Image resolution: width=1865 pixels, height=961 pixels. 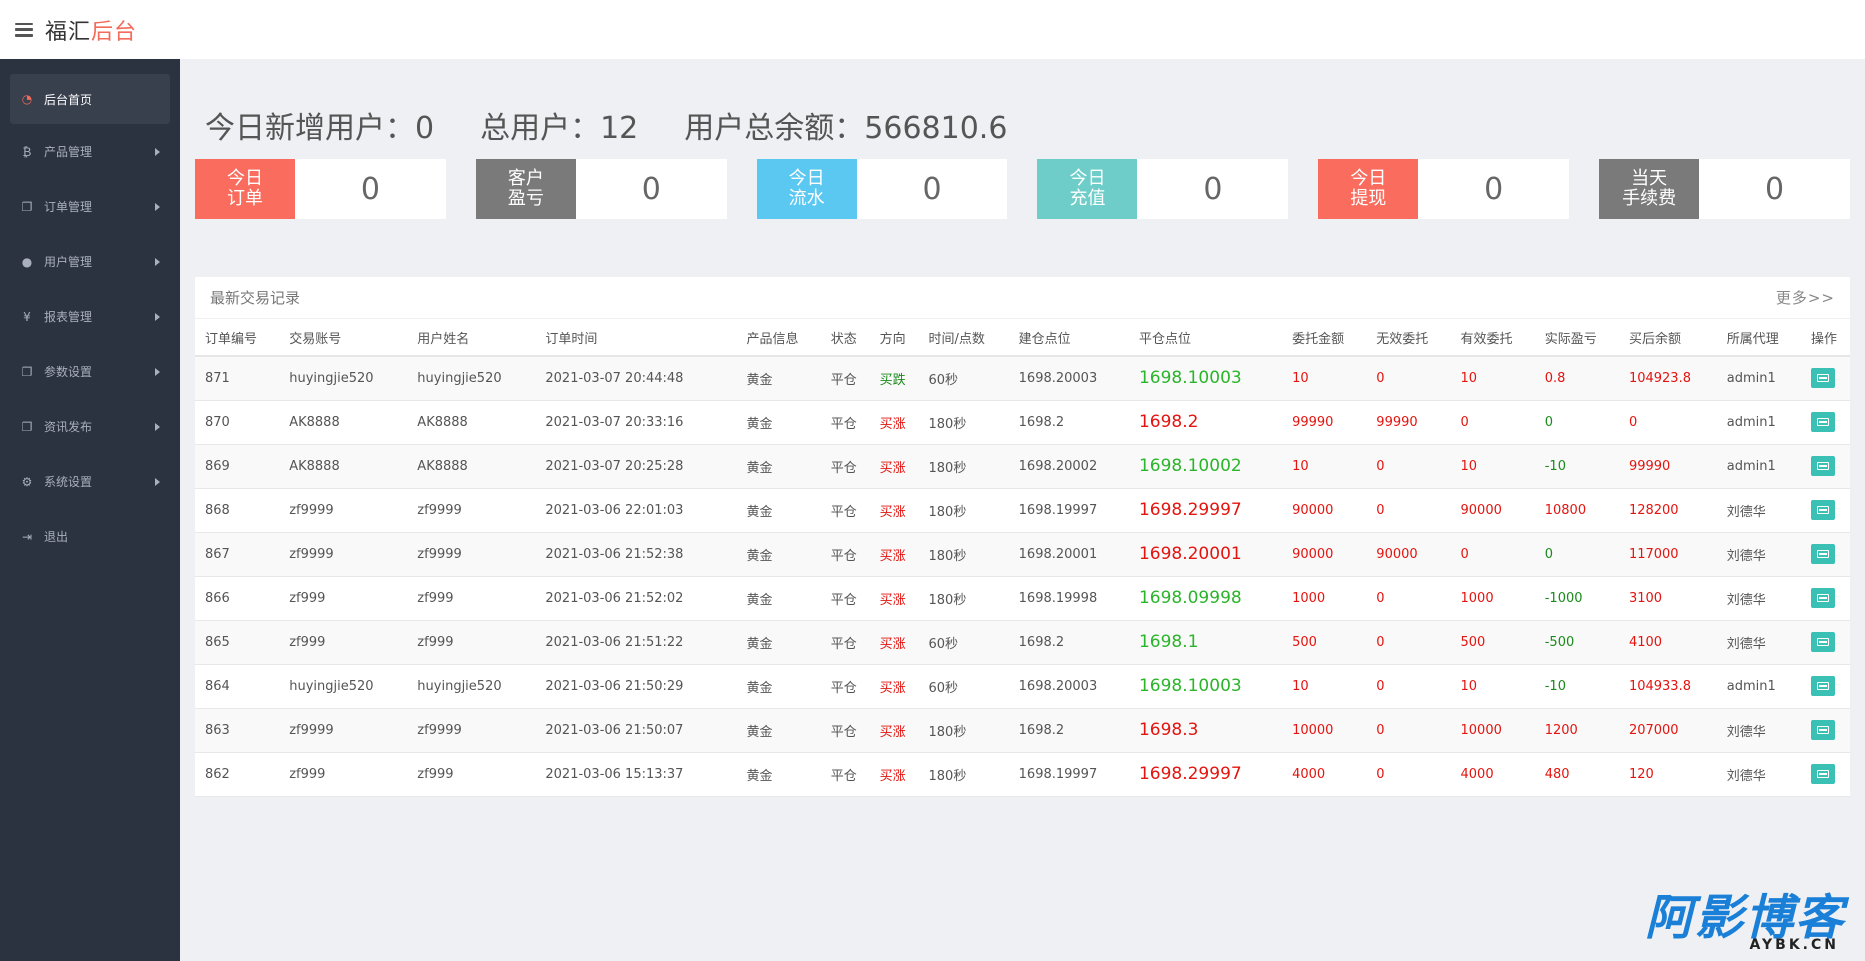 What do you see at coordinates (90, 536) in the screenshot?
I see `sidebar-item-8: ⇥ 退出` at bounding box center [90, 536].